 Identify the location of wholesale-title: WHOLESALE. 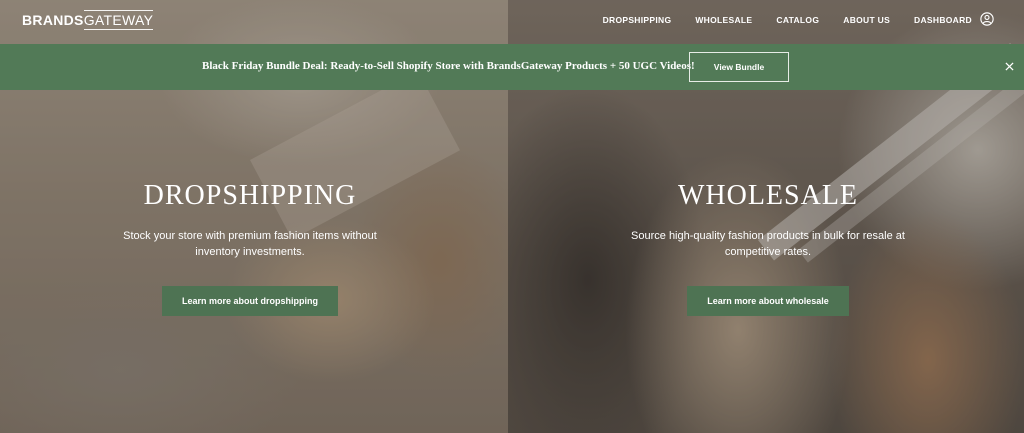
(768, 195).